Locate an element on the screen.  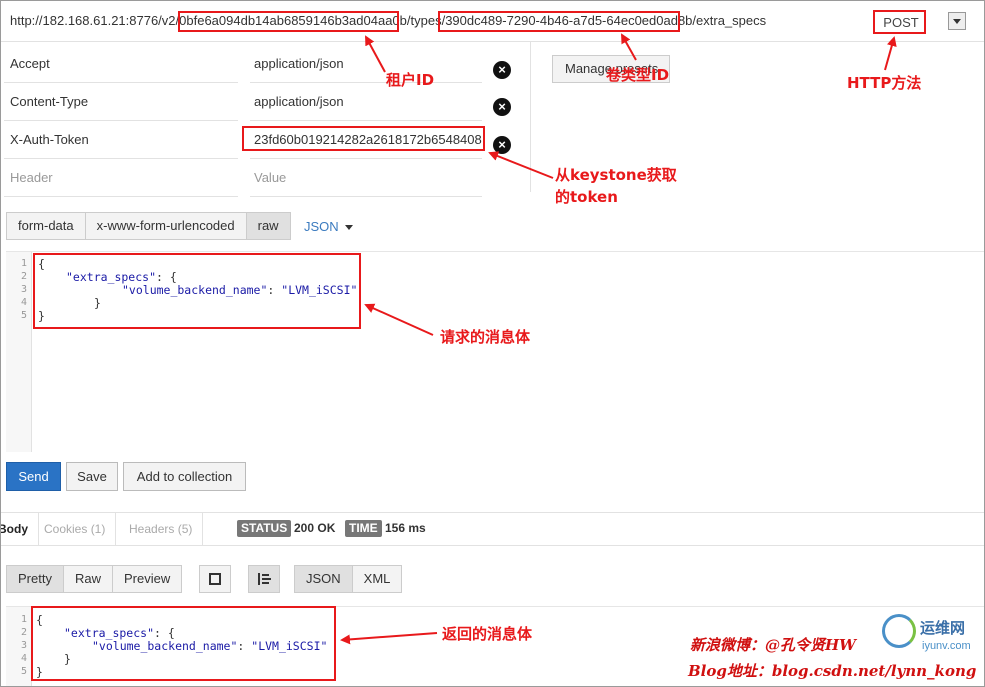
tab-headers: Headers (5) is located at coordinates (161, 529).